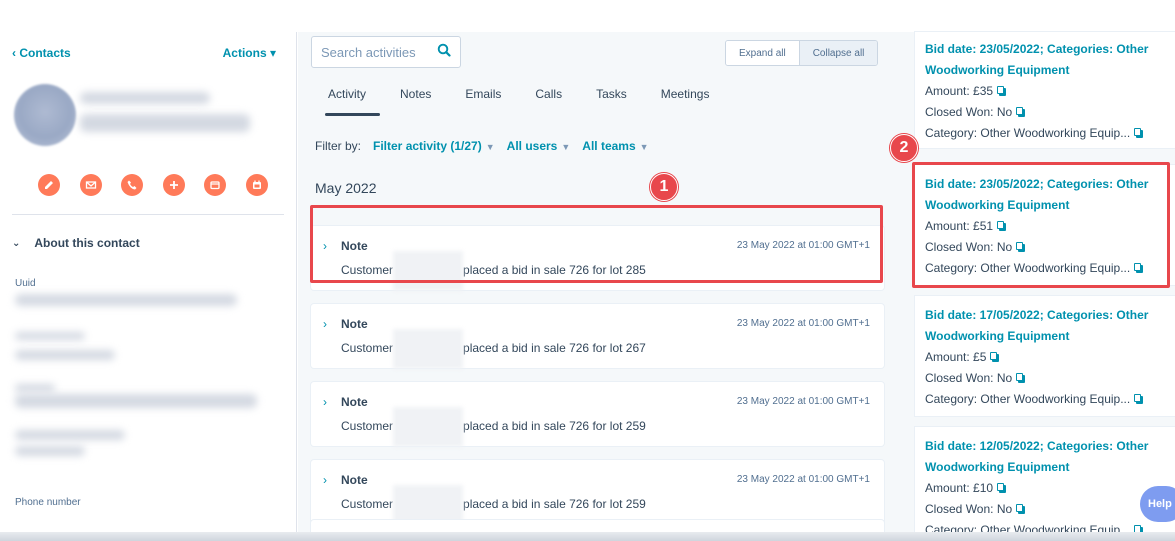 The height and width of the screenshot is (541, 1175). What do you see at coordinates (45, 115) in the screenshot?
I see `avatar` at bounding box center [45, 115].